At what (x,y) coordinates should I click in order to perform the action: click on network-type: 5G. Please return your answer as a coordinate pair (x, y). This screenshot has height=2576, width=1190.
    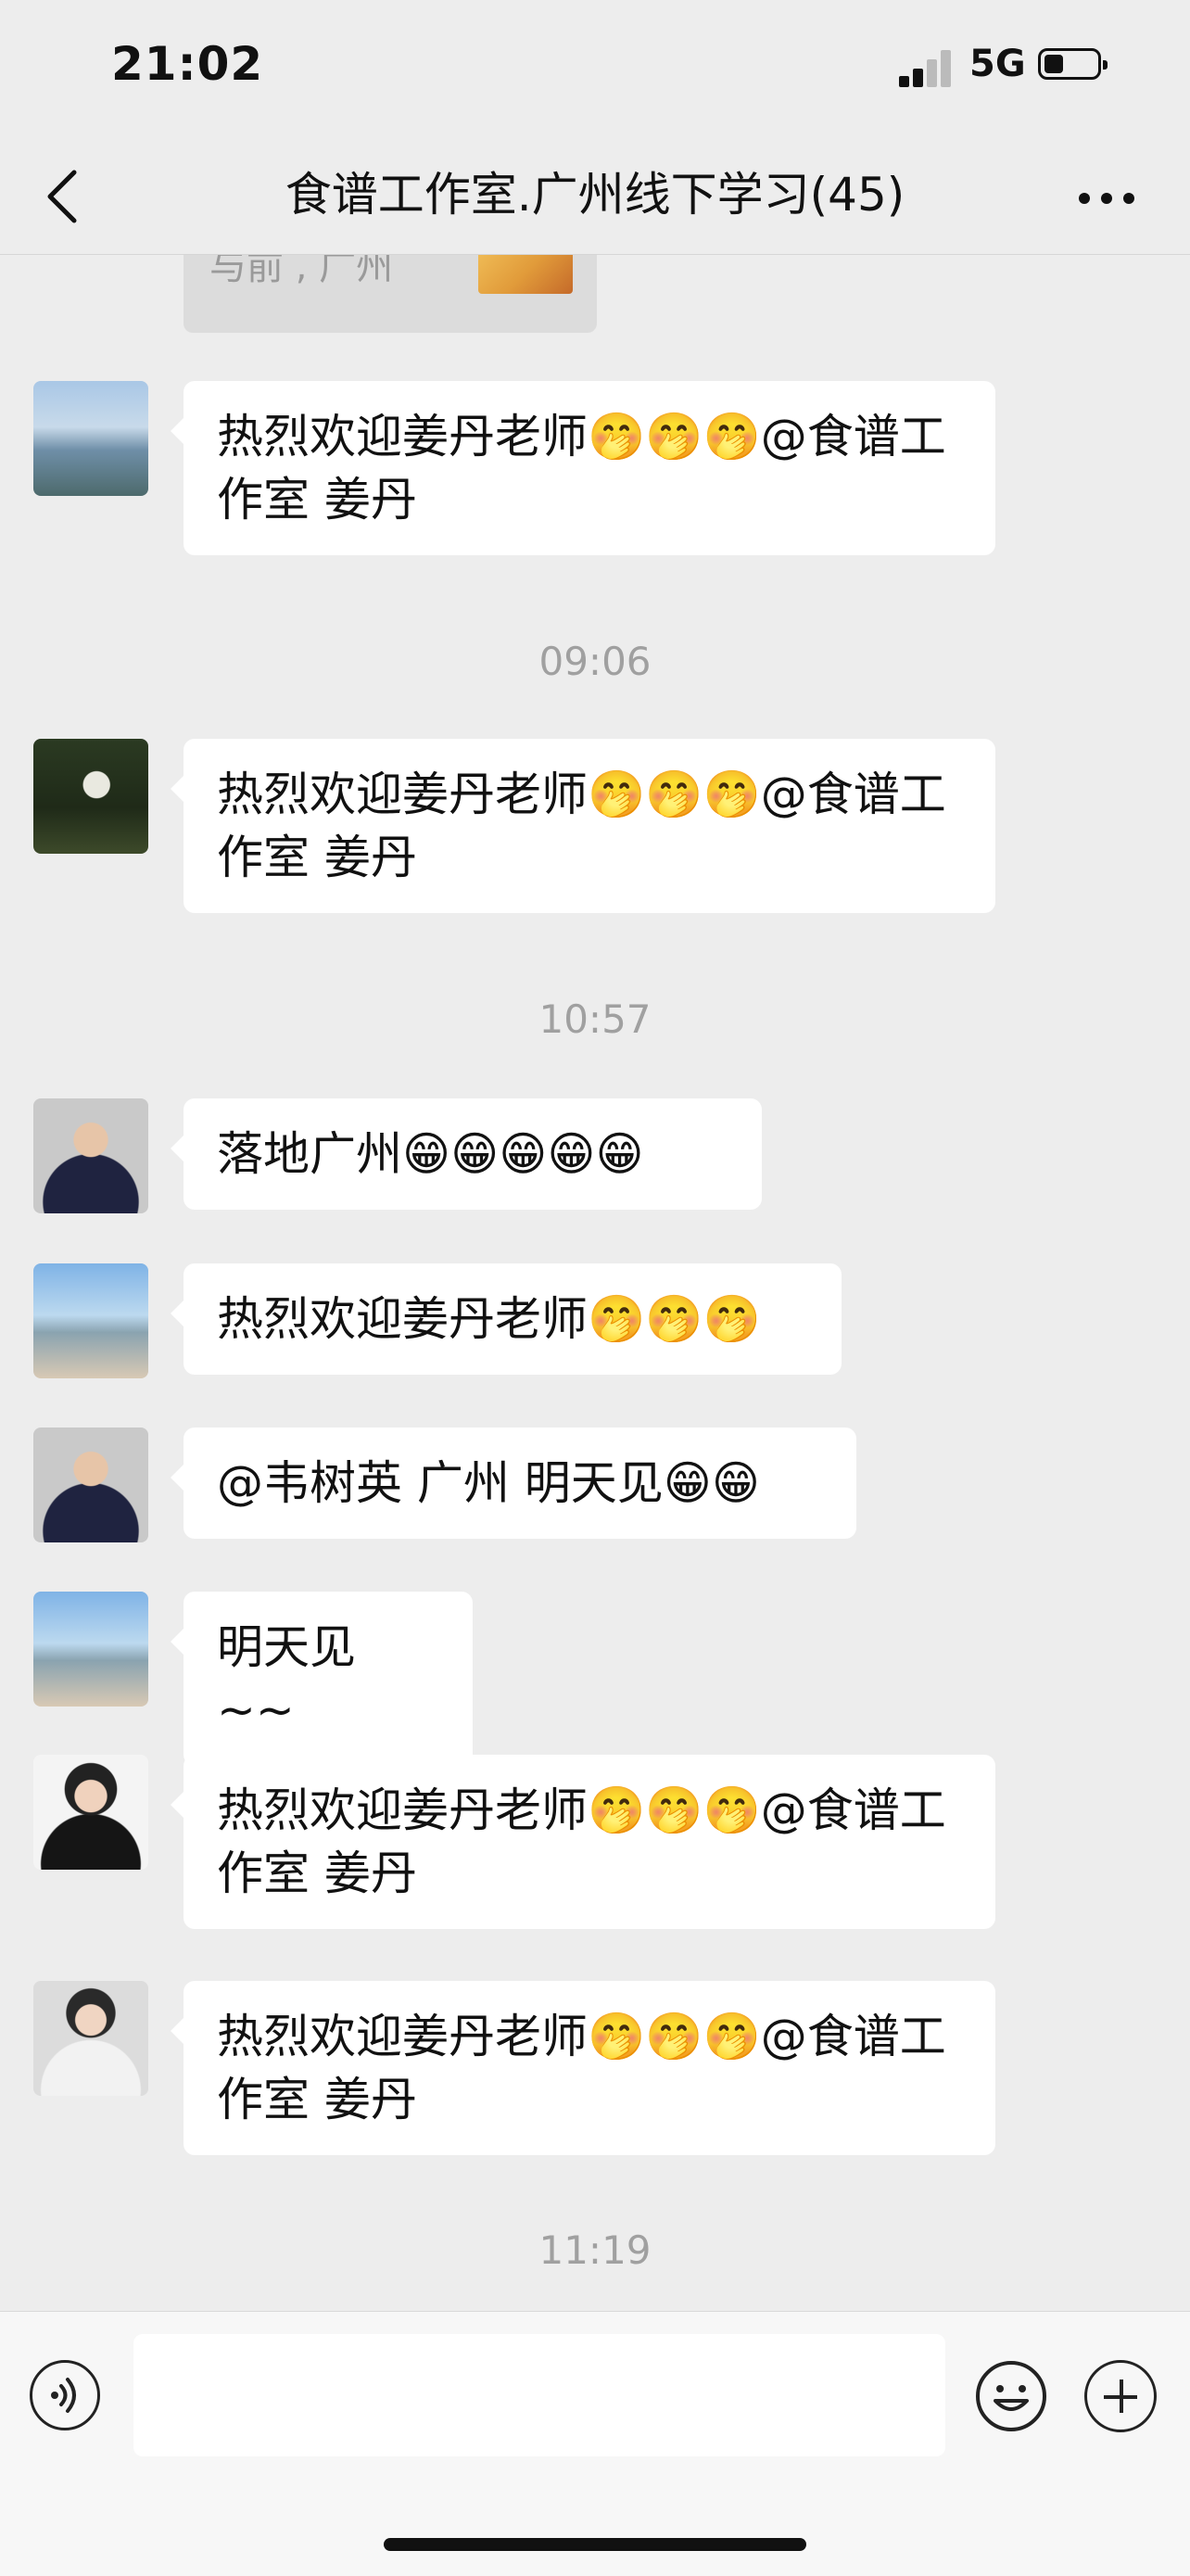
    Looking at the image, I should click on (997, 64).